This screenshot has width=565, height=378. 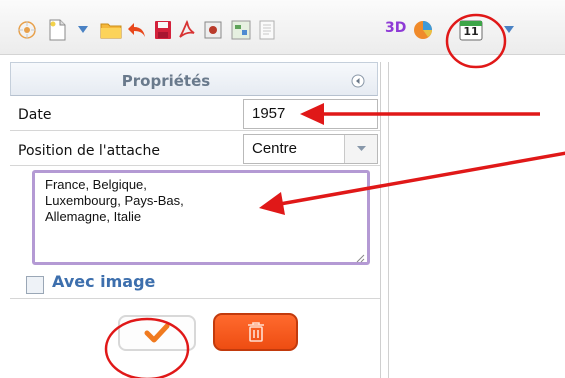 I want to click on undo-icon, so click(x=137, y=30).